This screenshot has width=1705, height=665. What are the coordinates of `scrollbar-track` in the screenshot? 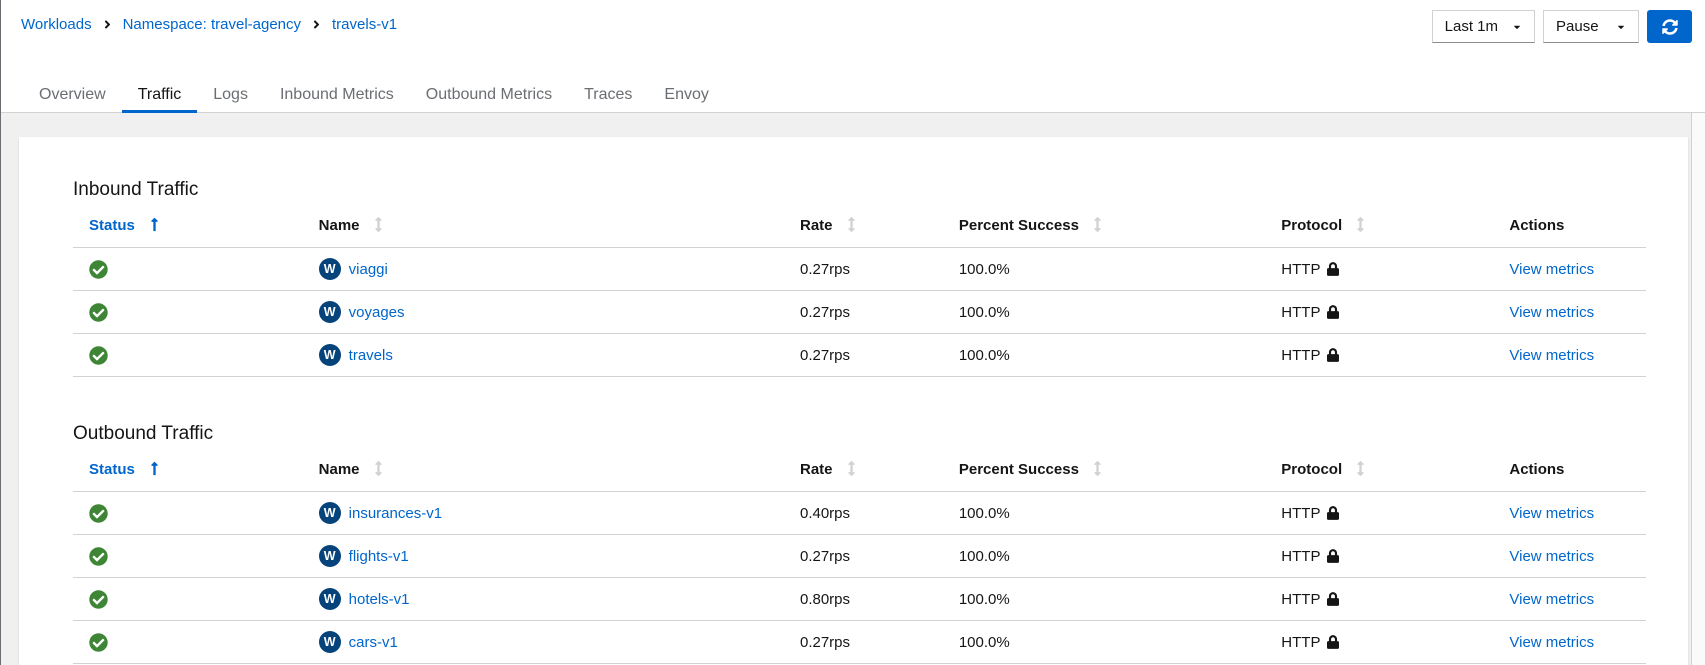 It's located at (1698, 389).